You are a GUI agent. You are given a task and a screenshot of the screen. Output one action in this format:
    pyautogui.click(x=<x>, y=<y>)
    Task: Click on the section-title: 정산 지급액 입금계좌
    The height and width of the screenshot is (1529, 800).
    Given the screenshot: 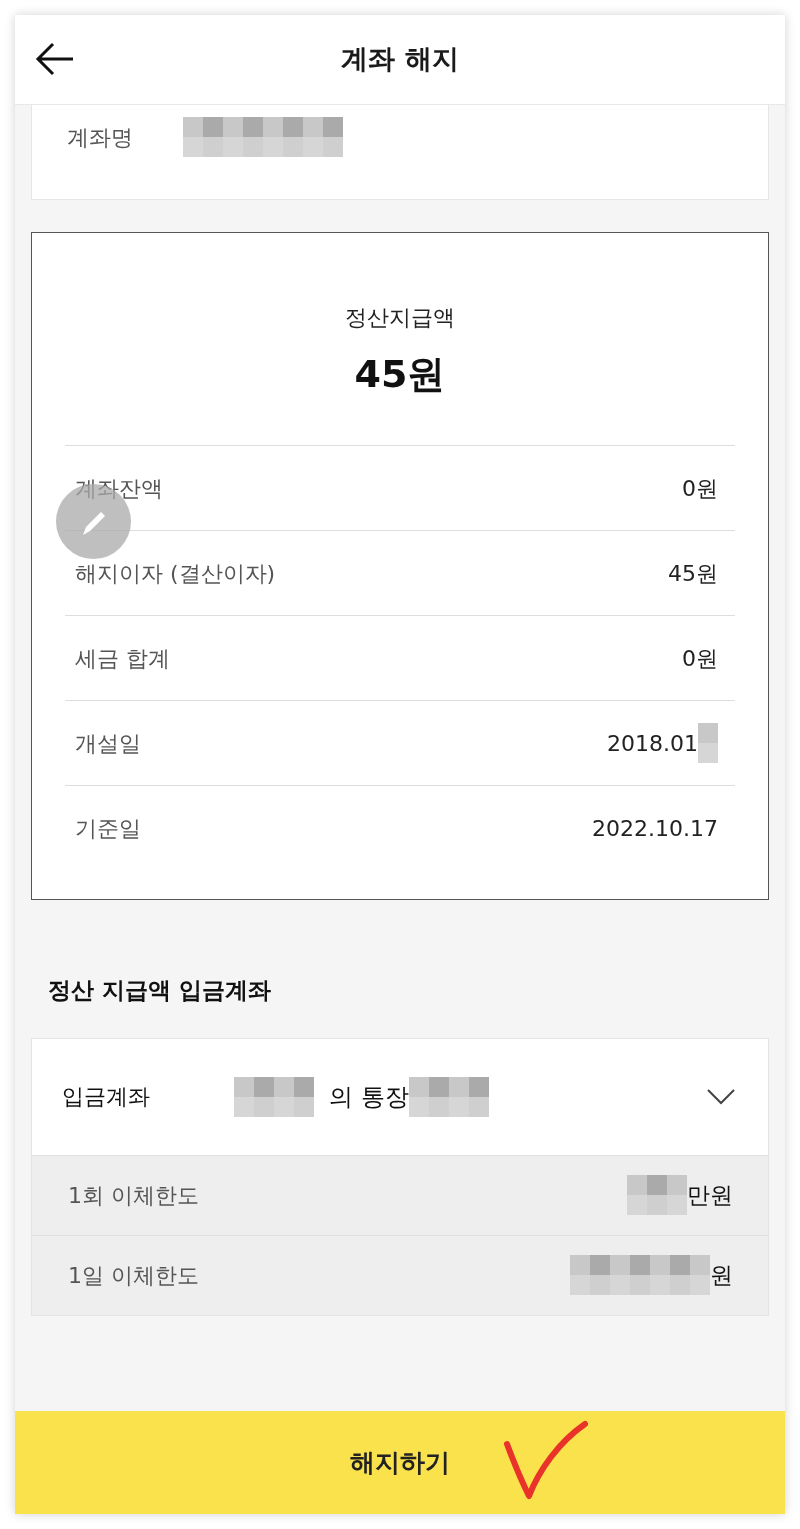 What is the action you would take?
    pyautogui.click(x=160, y=990)
    